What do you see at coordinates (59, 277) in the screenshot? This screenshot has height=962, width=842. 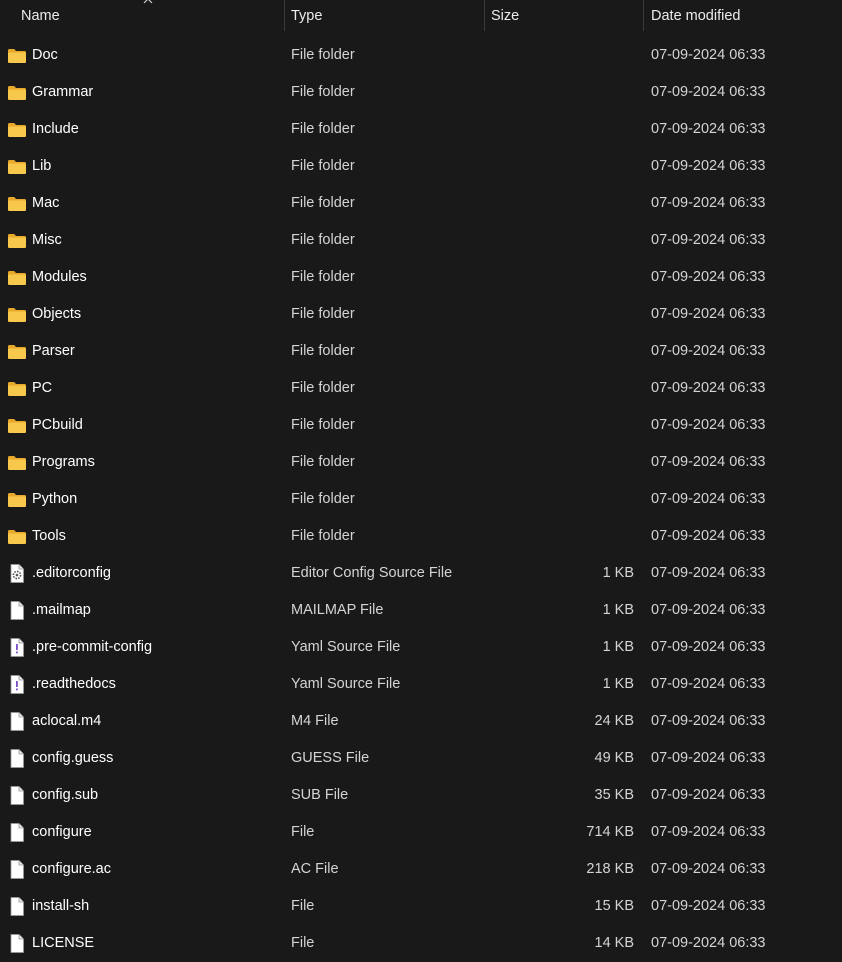 I see `file-name: Modules` at bounding box center [59, 277].